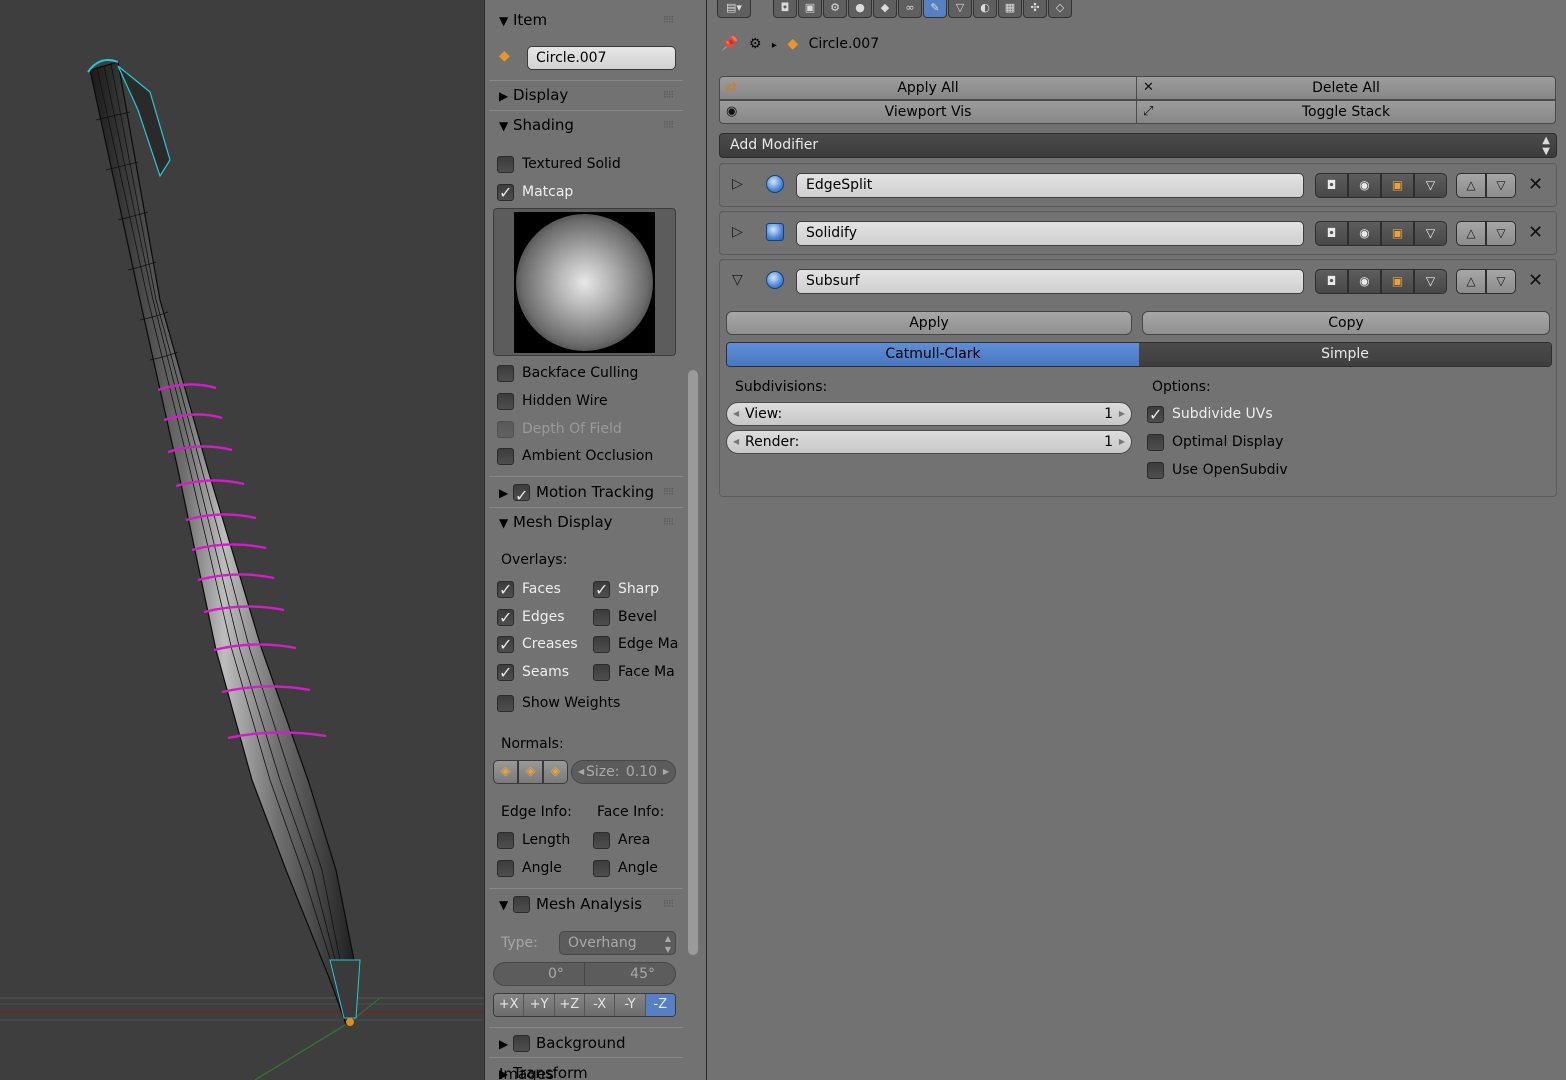 The image size is (1566, 1080). Describe the element at coordinates (531, 617) in the screenshot. I see `edges-checkbox: Edges` at that location.